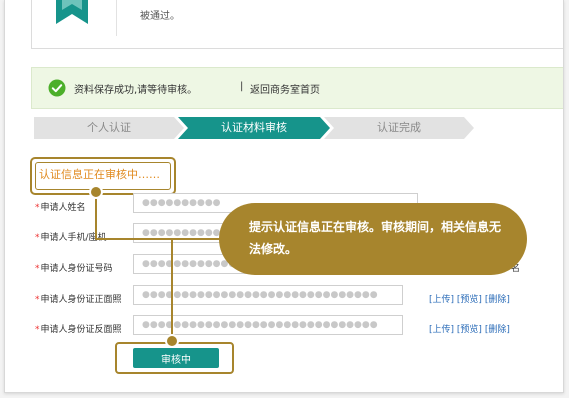 The height and width of the screenshot is (398, 569). Describe the element at coordinates (268, 295) in the screenshot. I see `id-front-photo-input` at that location.